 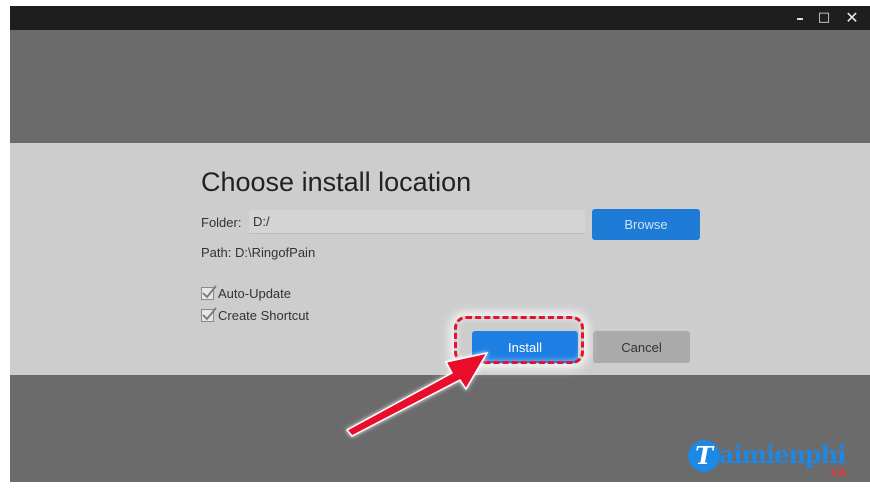 I want to click on maximize-button: □, so click(x=824, y=18).